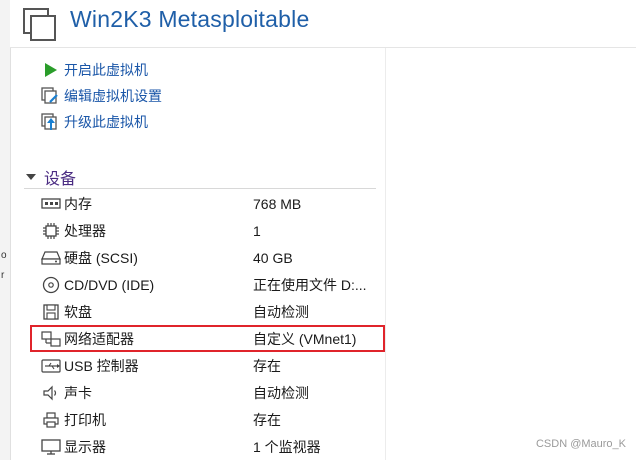  I want to click on virtual-machine-icon, so click(40, 25).